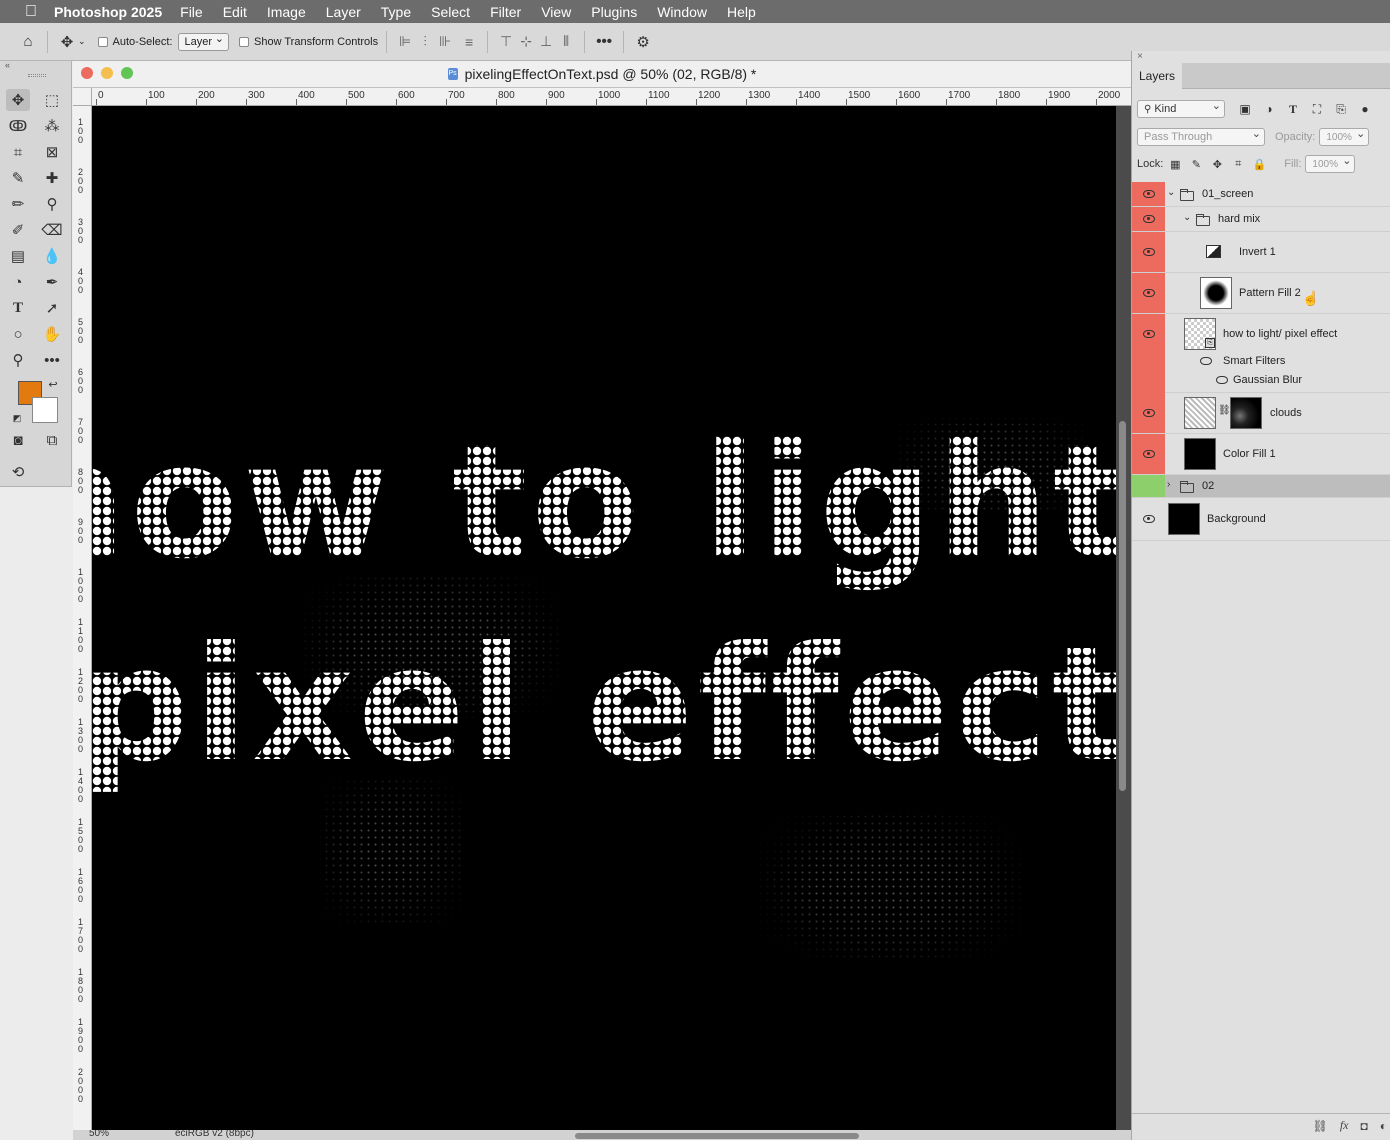 Image resolution: width=1390 pixels, height=1140 pixels. Describe the element at coordinates (286, 12) in the screenshot. I see `menu-image: Image` at that location.